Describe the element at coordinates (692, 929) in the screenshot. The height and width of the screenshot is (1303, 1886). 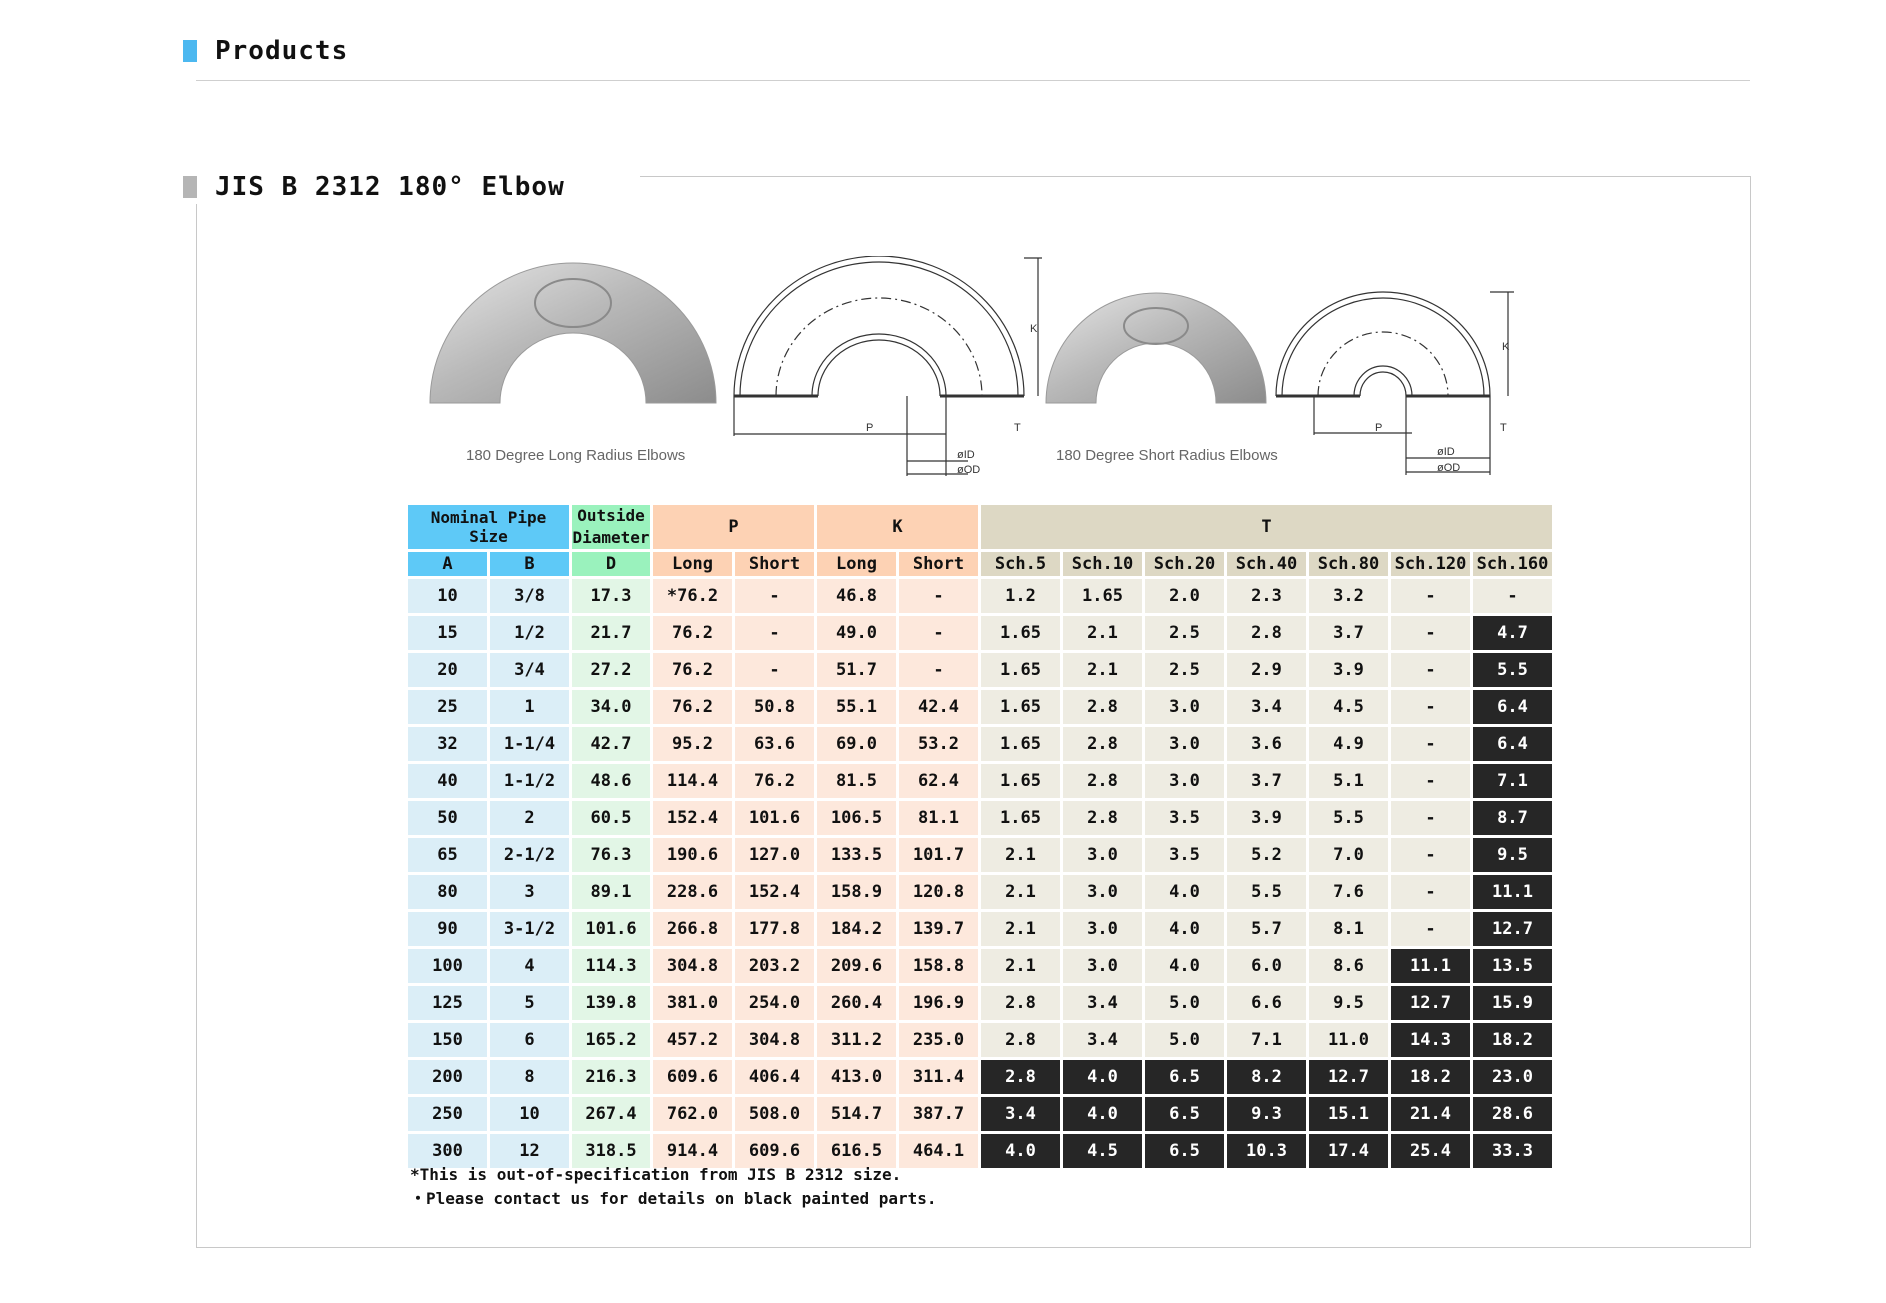
I see `table-cell: 266.8` at that location.